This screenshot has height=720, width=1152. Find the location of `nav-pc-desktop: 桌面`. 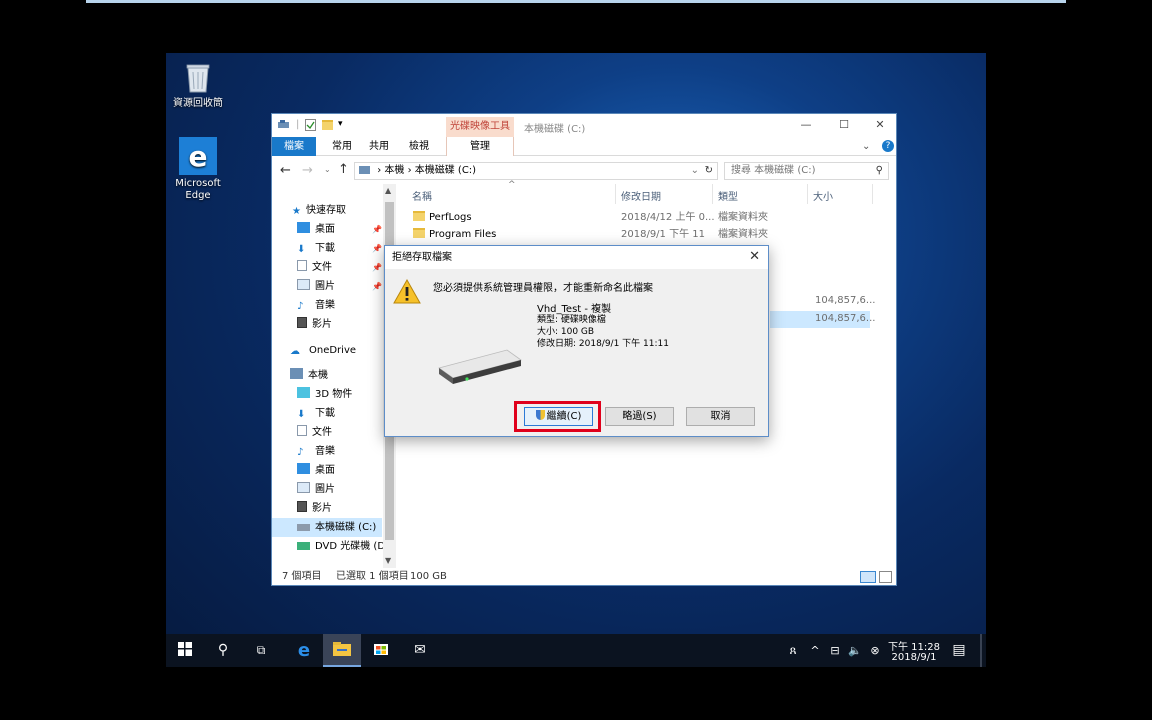

nav-pc-desktop: 桌面 is located at coordinates (327, 470).